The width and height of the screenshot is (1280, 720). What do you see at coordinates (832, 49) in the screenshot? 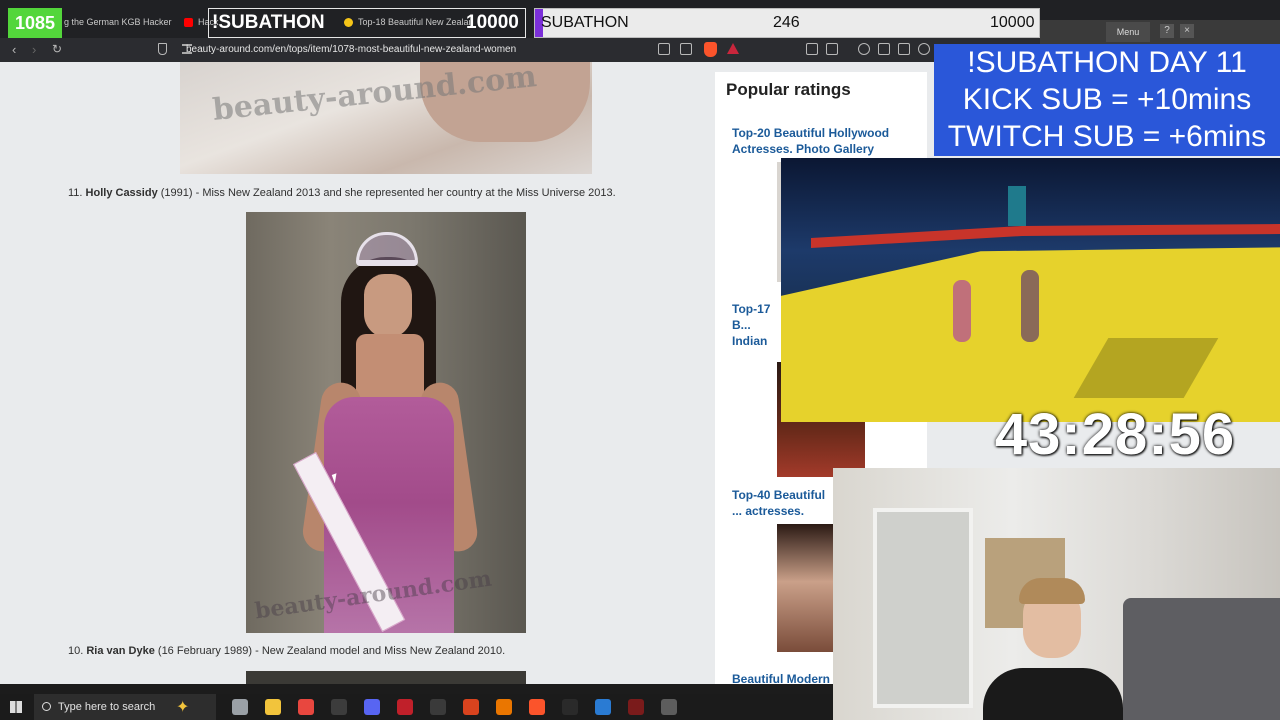
I see `screenshot-icon` at bounding box center [832, 49].